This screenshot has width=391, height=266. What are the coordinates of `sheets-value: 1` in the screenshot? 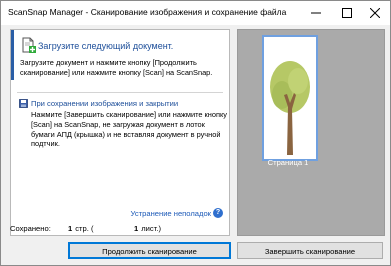 It's located at (136, 228).